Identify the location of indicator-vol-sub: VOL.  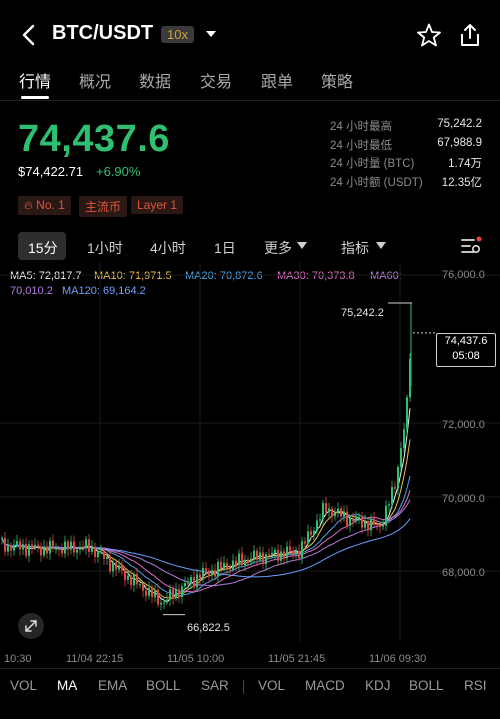
(271, 685).